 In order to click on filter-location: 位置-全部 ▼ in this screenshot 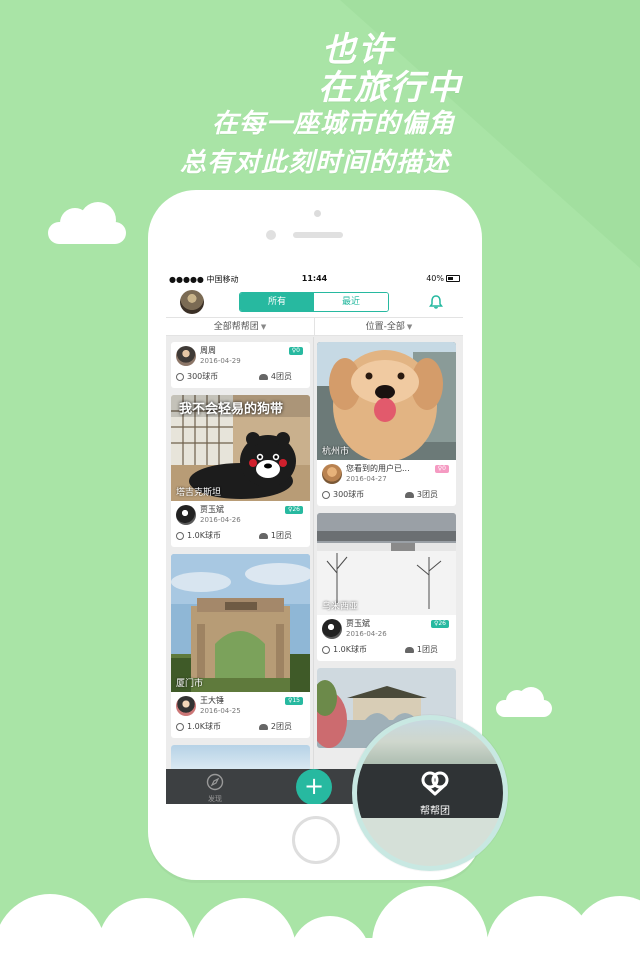, I will do `click(389, 326)`.